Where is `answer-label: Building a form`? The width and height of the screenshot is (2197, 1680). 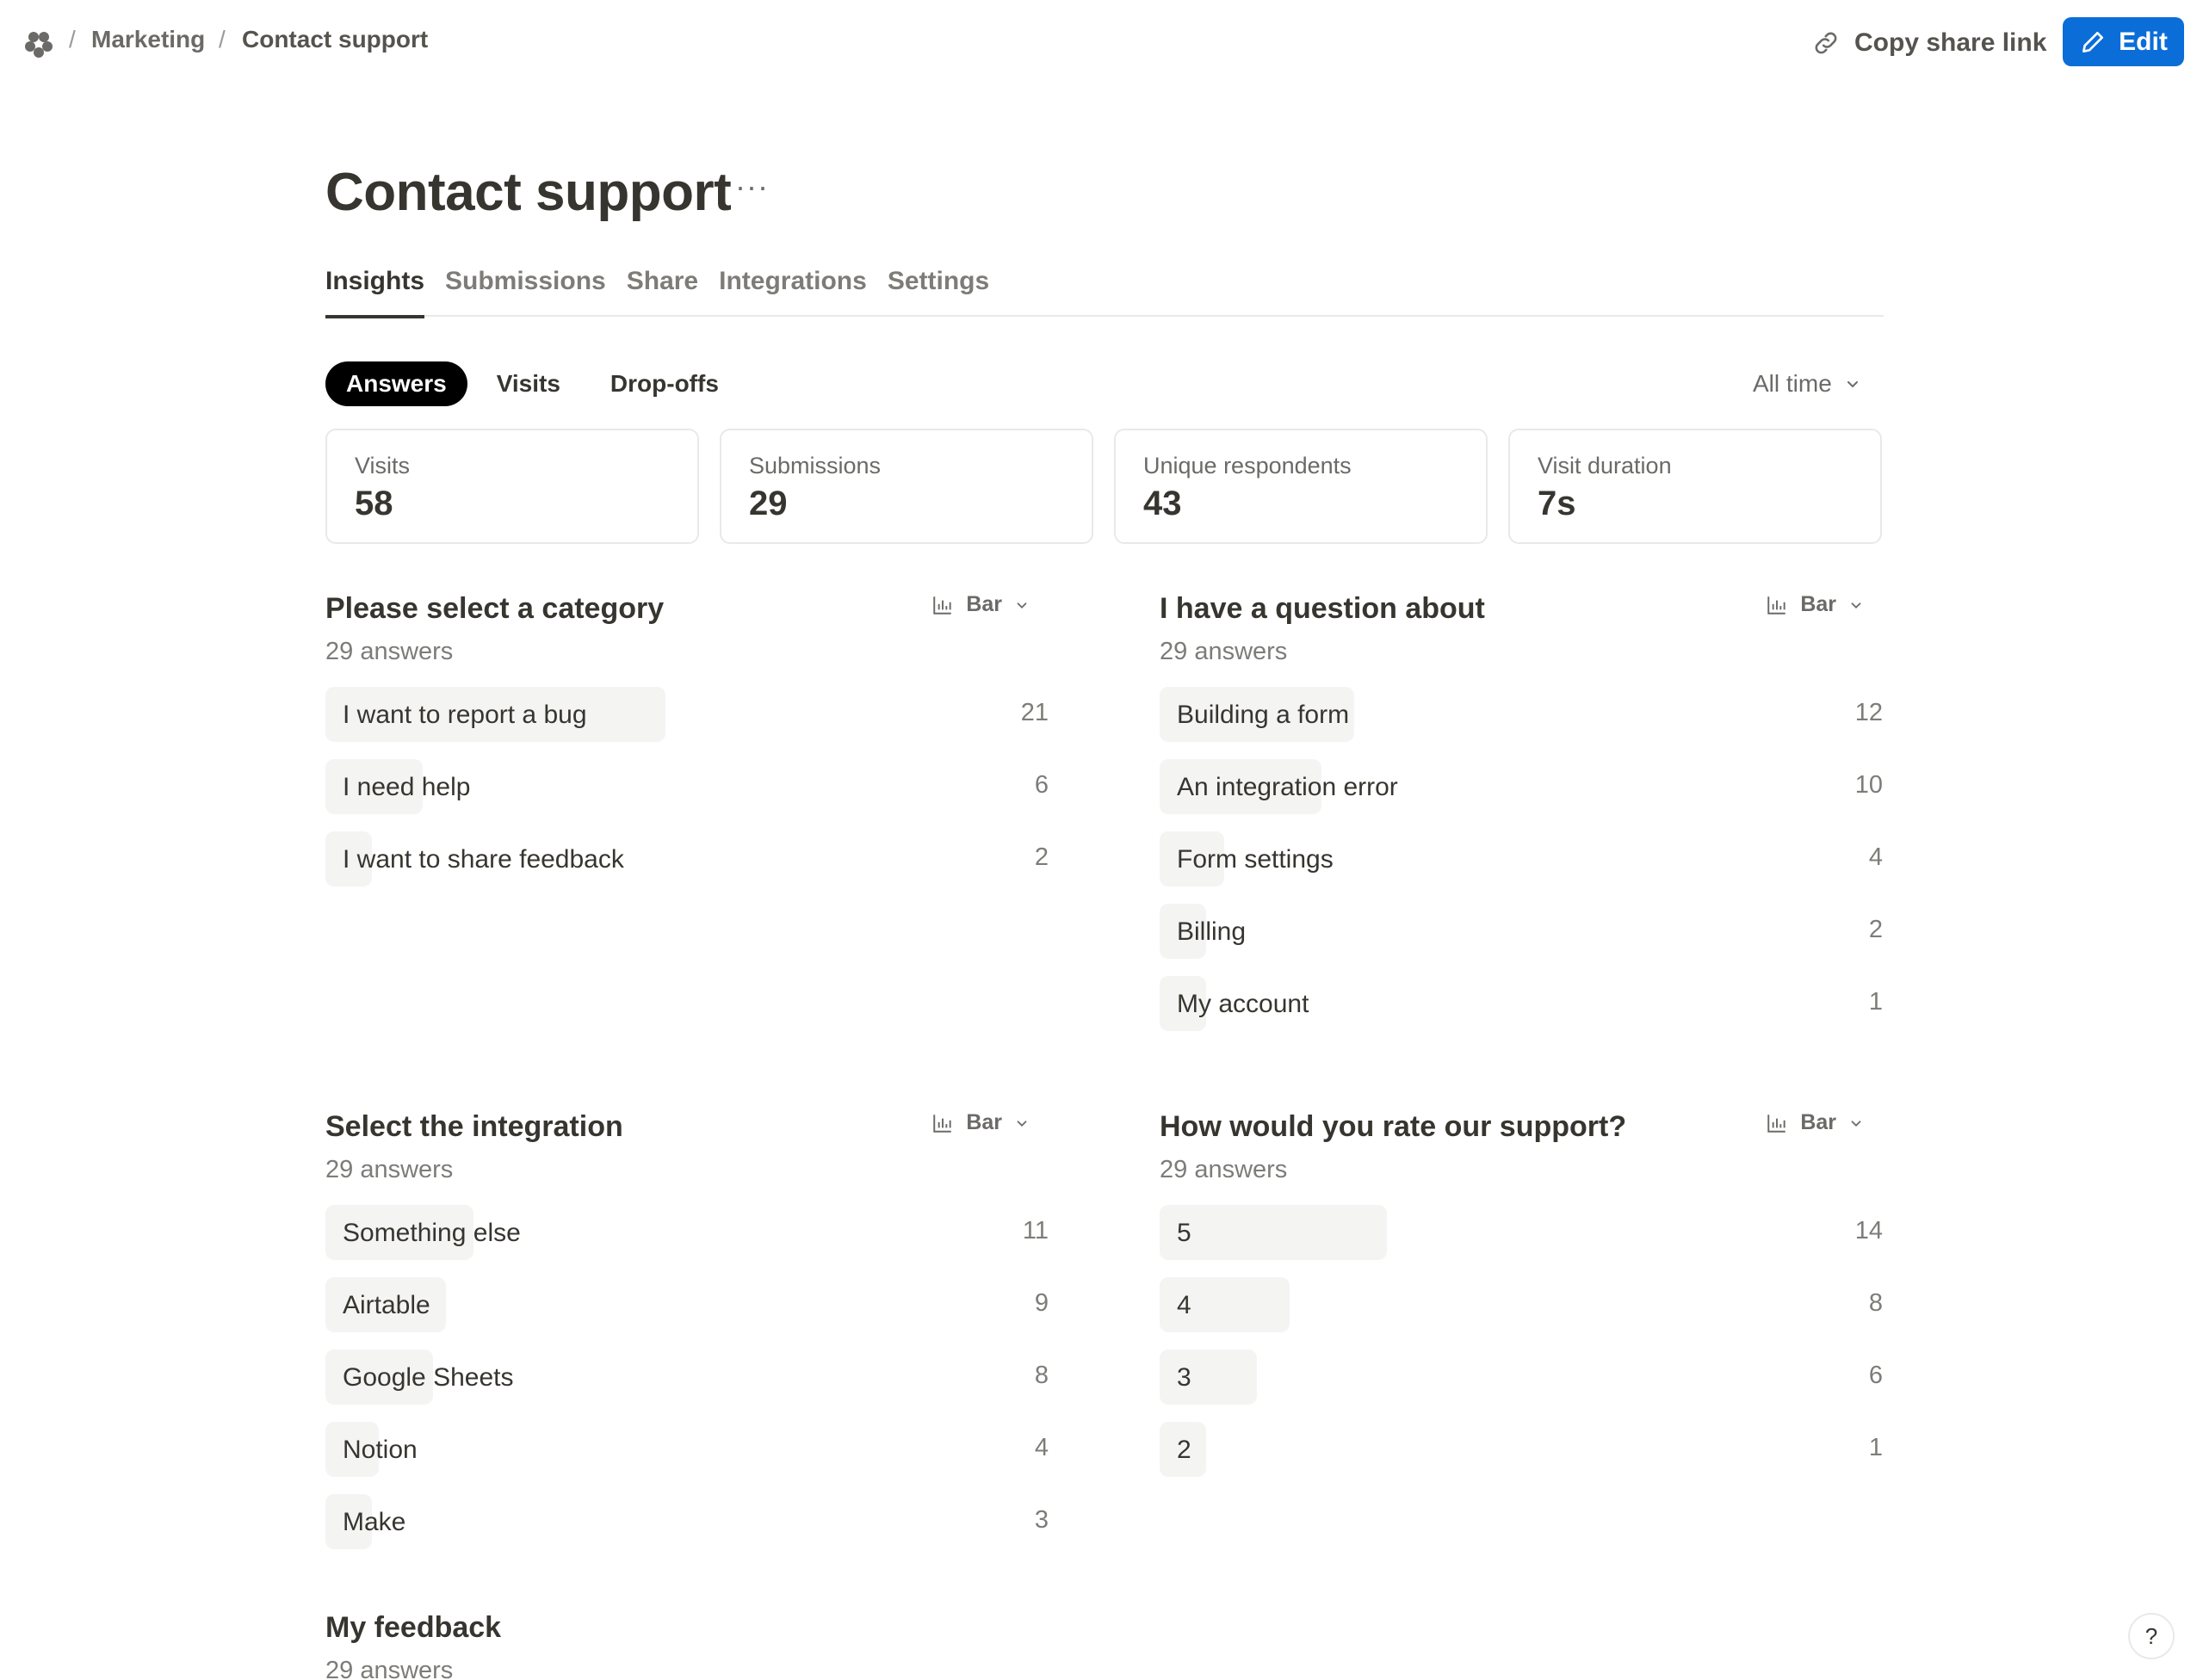 answer-label: Building a form is located at coordinates (1263, 715).